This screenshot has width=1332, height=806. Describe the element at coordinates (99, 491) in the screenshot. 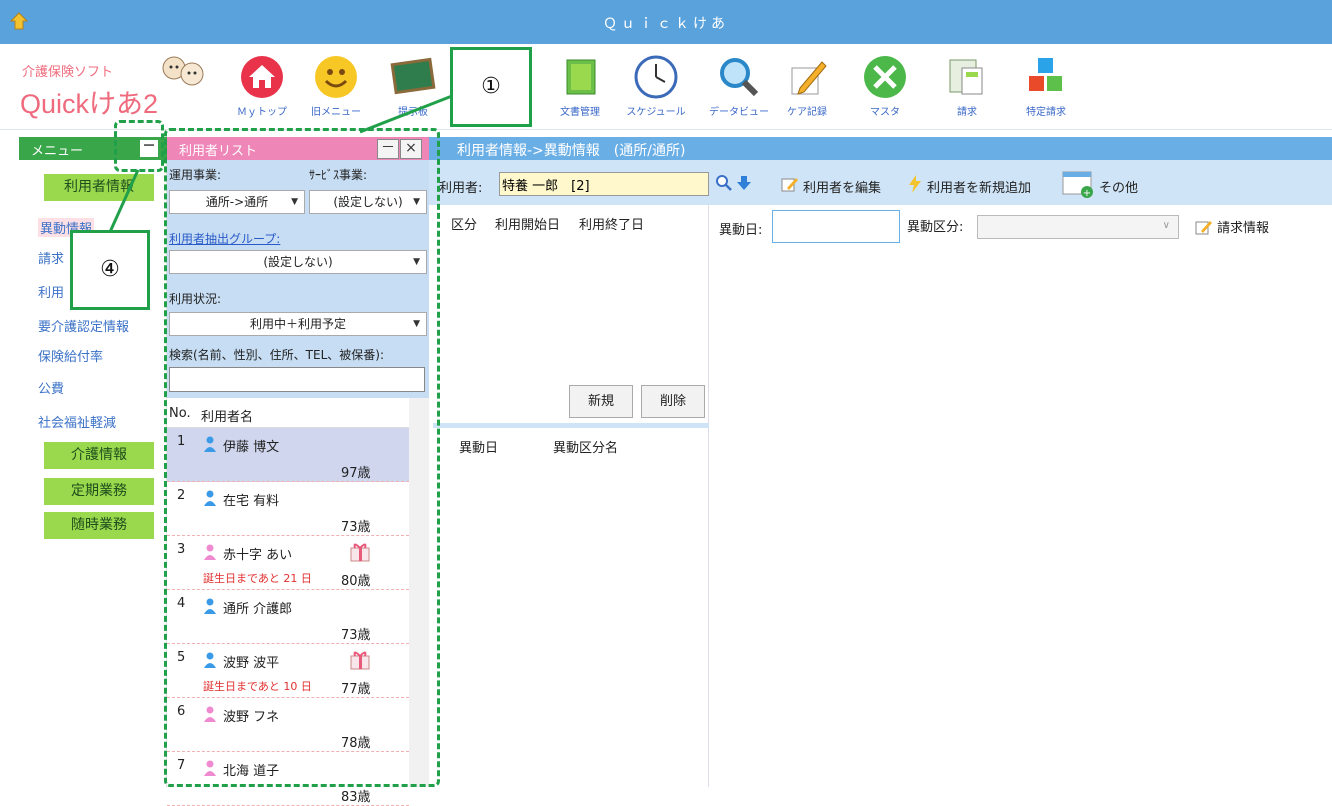

I see `menu-section-periodic: 定期業務` at that location.